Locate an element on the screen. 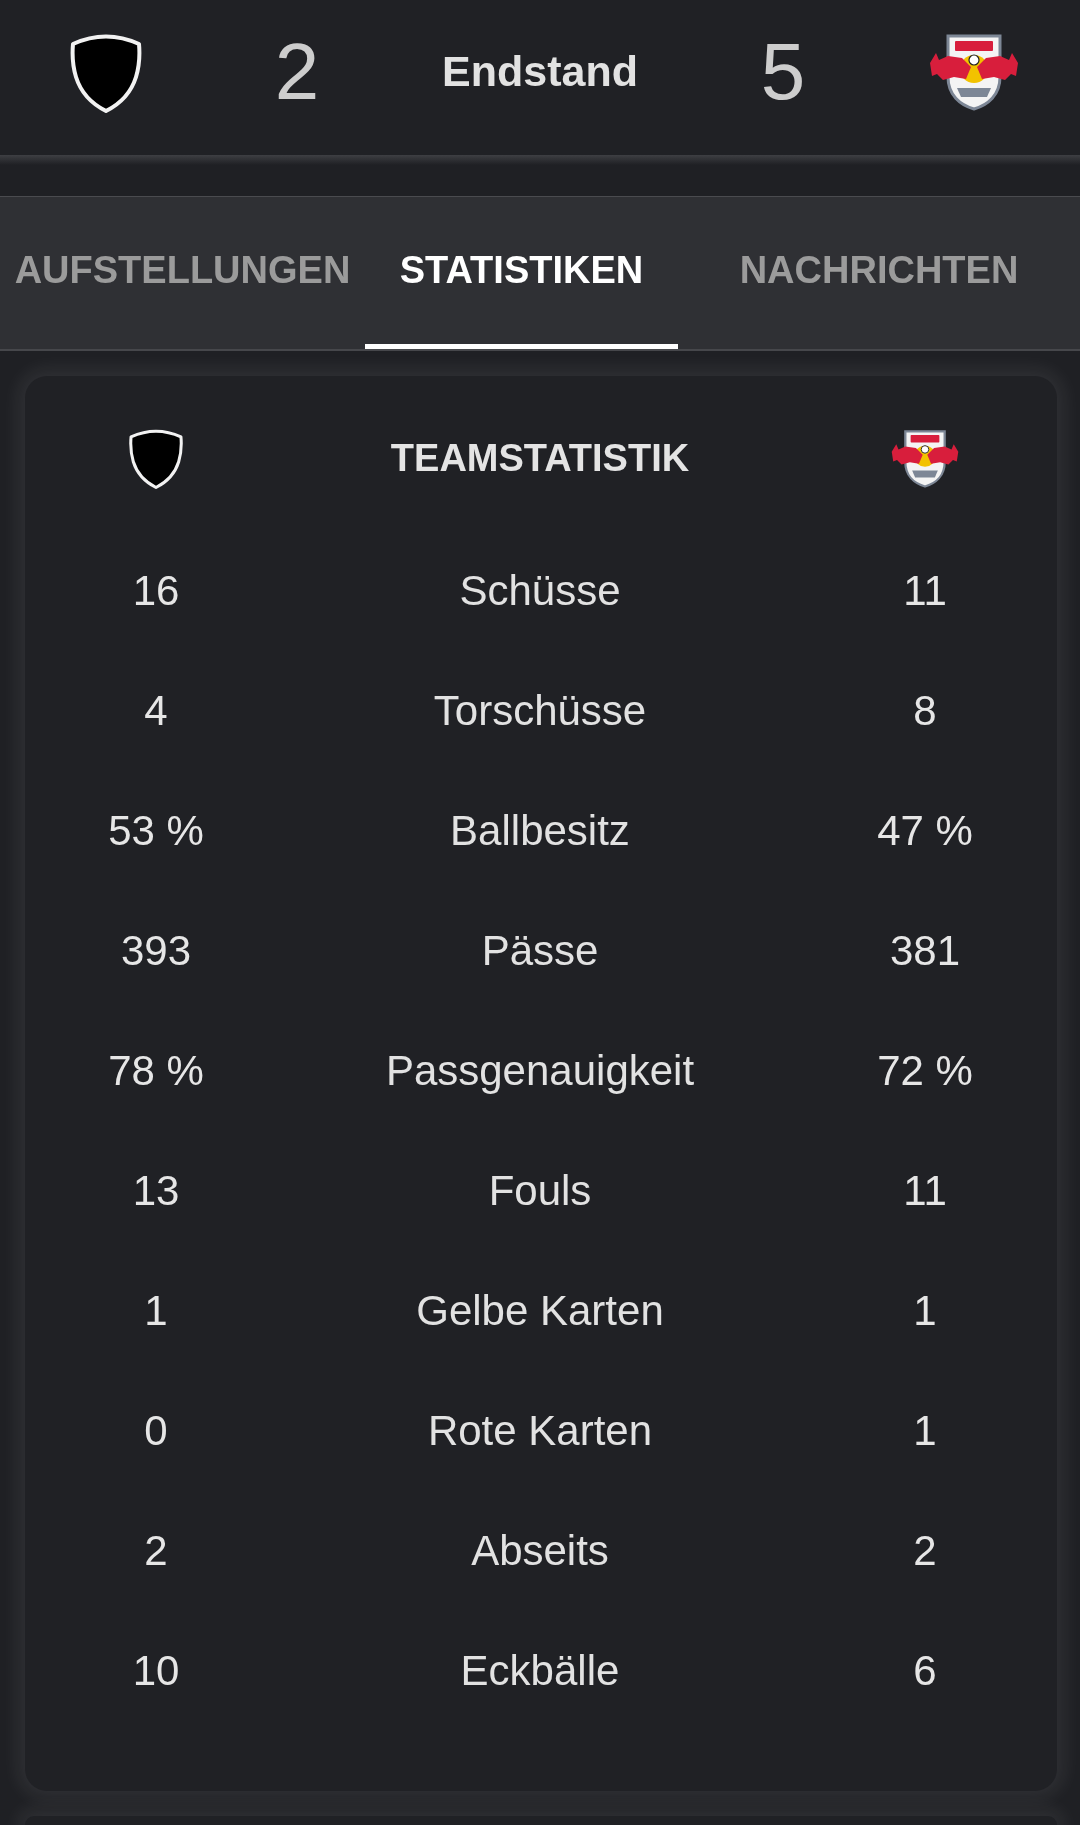 The width and height of the screenshot is (1080, 1825). stats-title: TEAMSTATISTIK is located at coordinates (540, 458).